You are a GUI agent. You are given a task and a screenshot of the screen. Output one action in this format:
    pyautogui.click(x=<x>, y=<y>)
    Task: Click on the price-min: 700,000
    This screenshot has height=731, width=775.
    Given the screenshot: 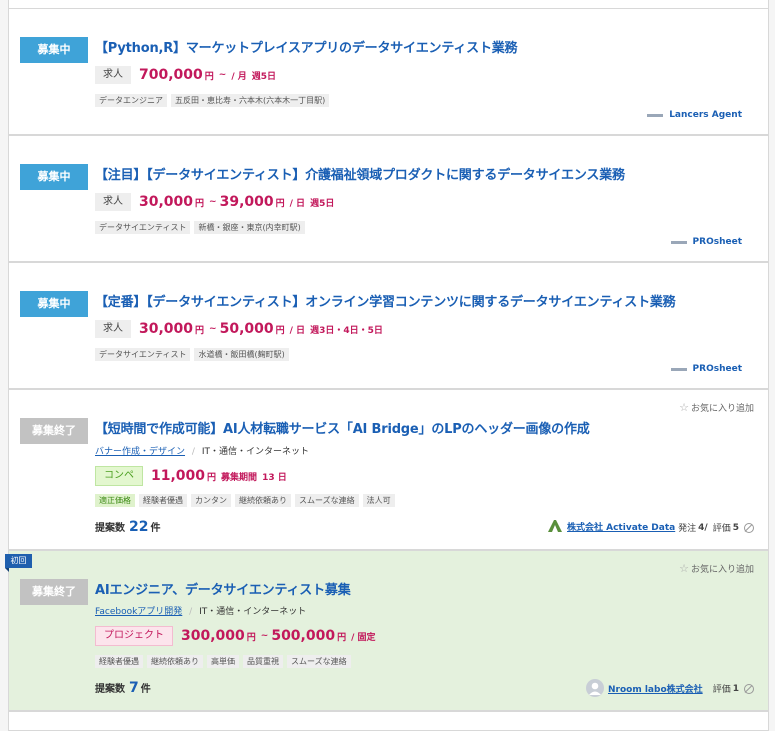 What is the action you would take?
    pyautogui.click(x=171, y=75)
    